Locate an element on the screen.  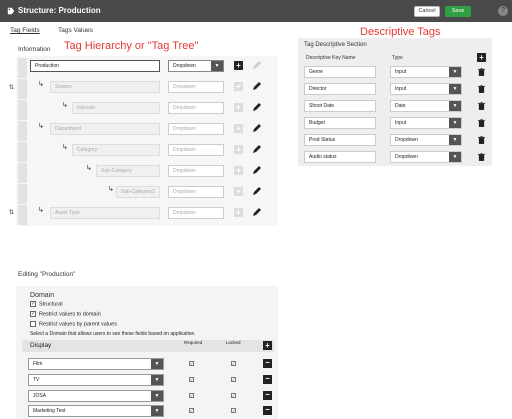
save-button: Save is located at coordinates (458, 11).